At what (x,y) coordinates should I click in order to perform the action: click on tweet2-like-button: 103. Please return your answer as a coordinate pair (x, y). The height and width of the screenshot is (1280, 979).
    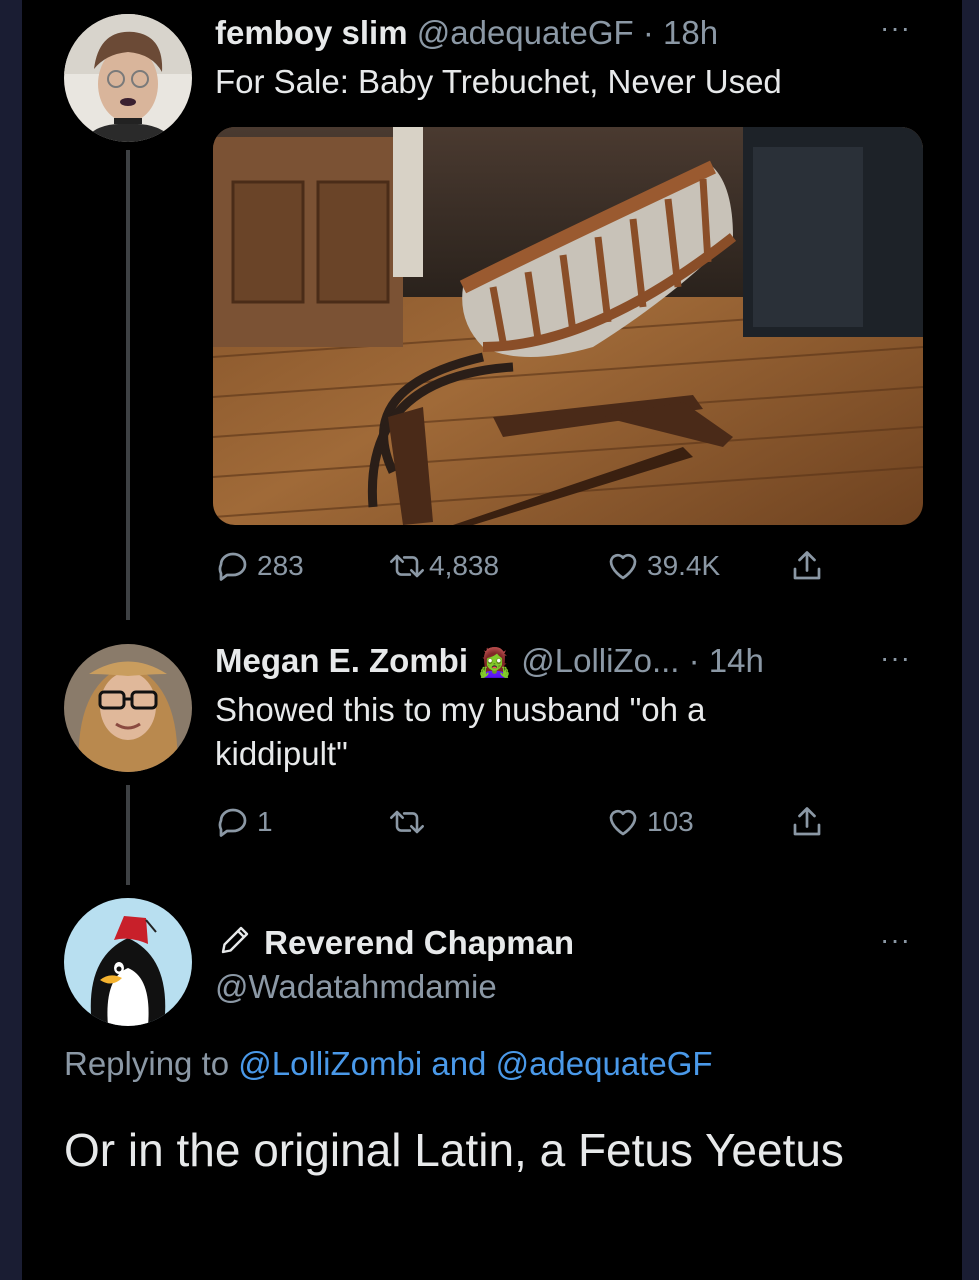
    Looking at the image, I should click on (649, 822).